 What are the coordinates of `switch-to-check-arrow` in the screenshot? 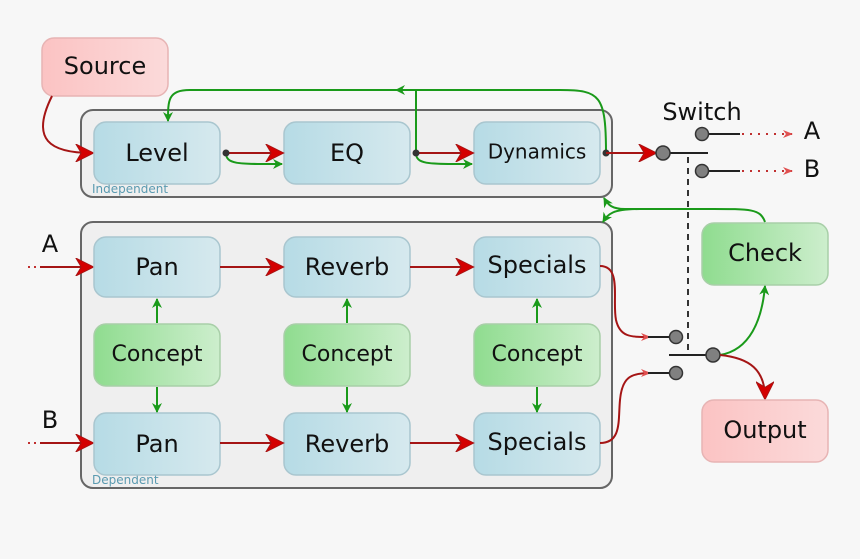 It's located at (744, 320).